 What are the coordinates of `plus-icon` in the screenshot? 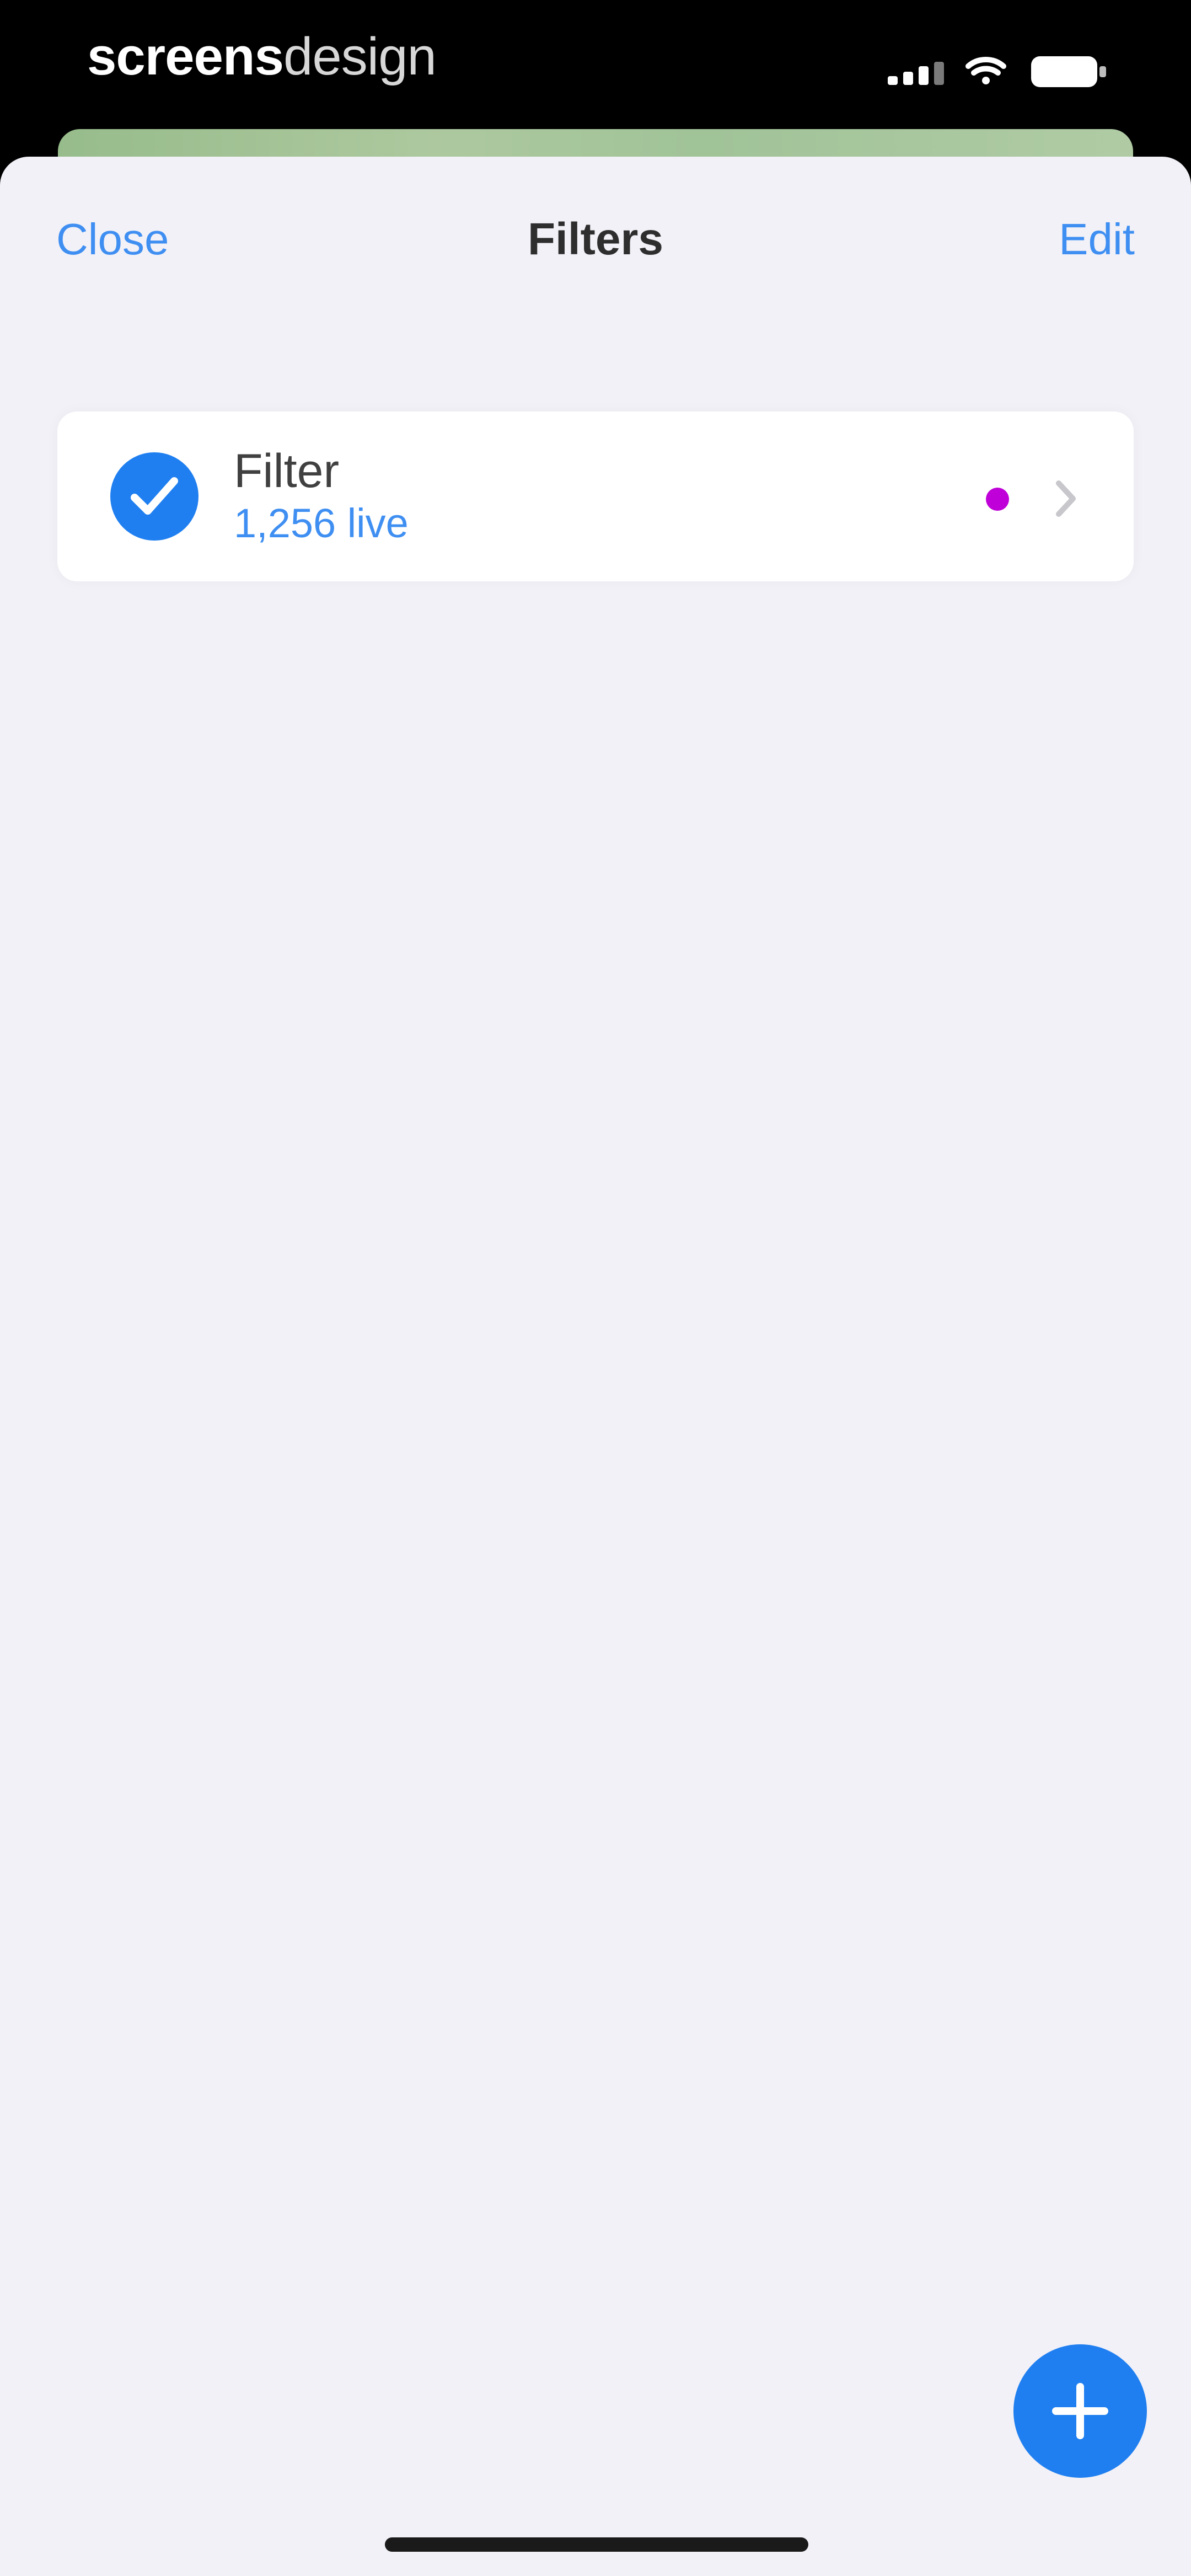 It's located at (1080, 2411).